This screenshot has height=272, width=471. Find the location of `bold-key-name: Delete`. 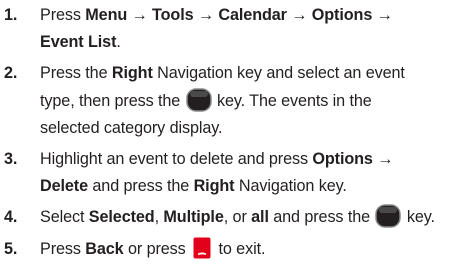

bold-key-name: Delete is located at coordinates (64, 186).